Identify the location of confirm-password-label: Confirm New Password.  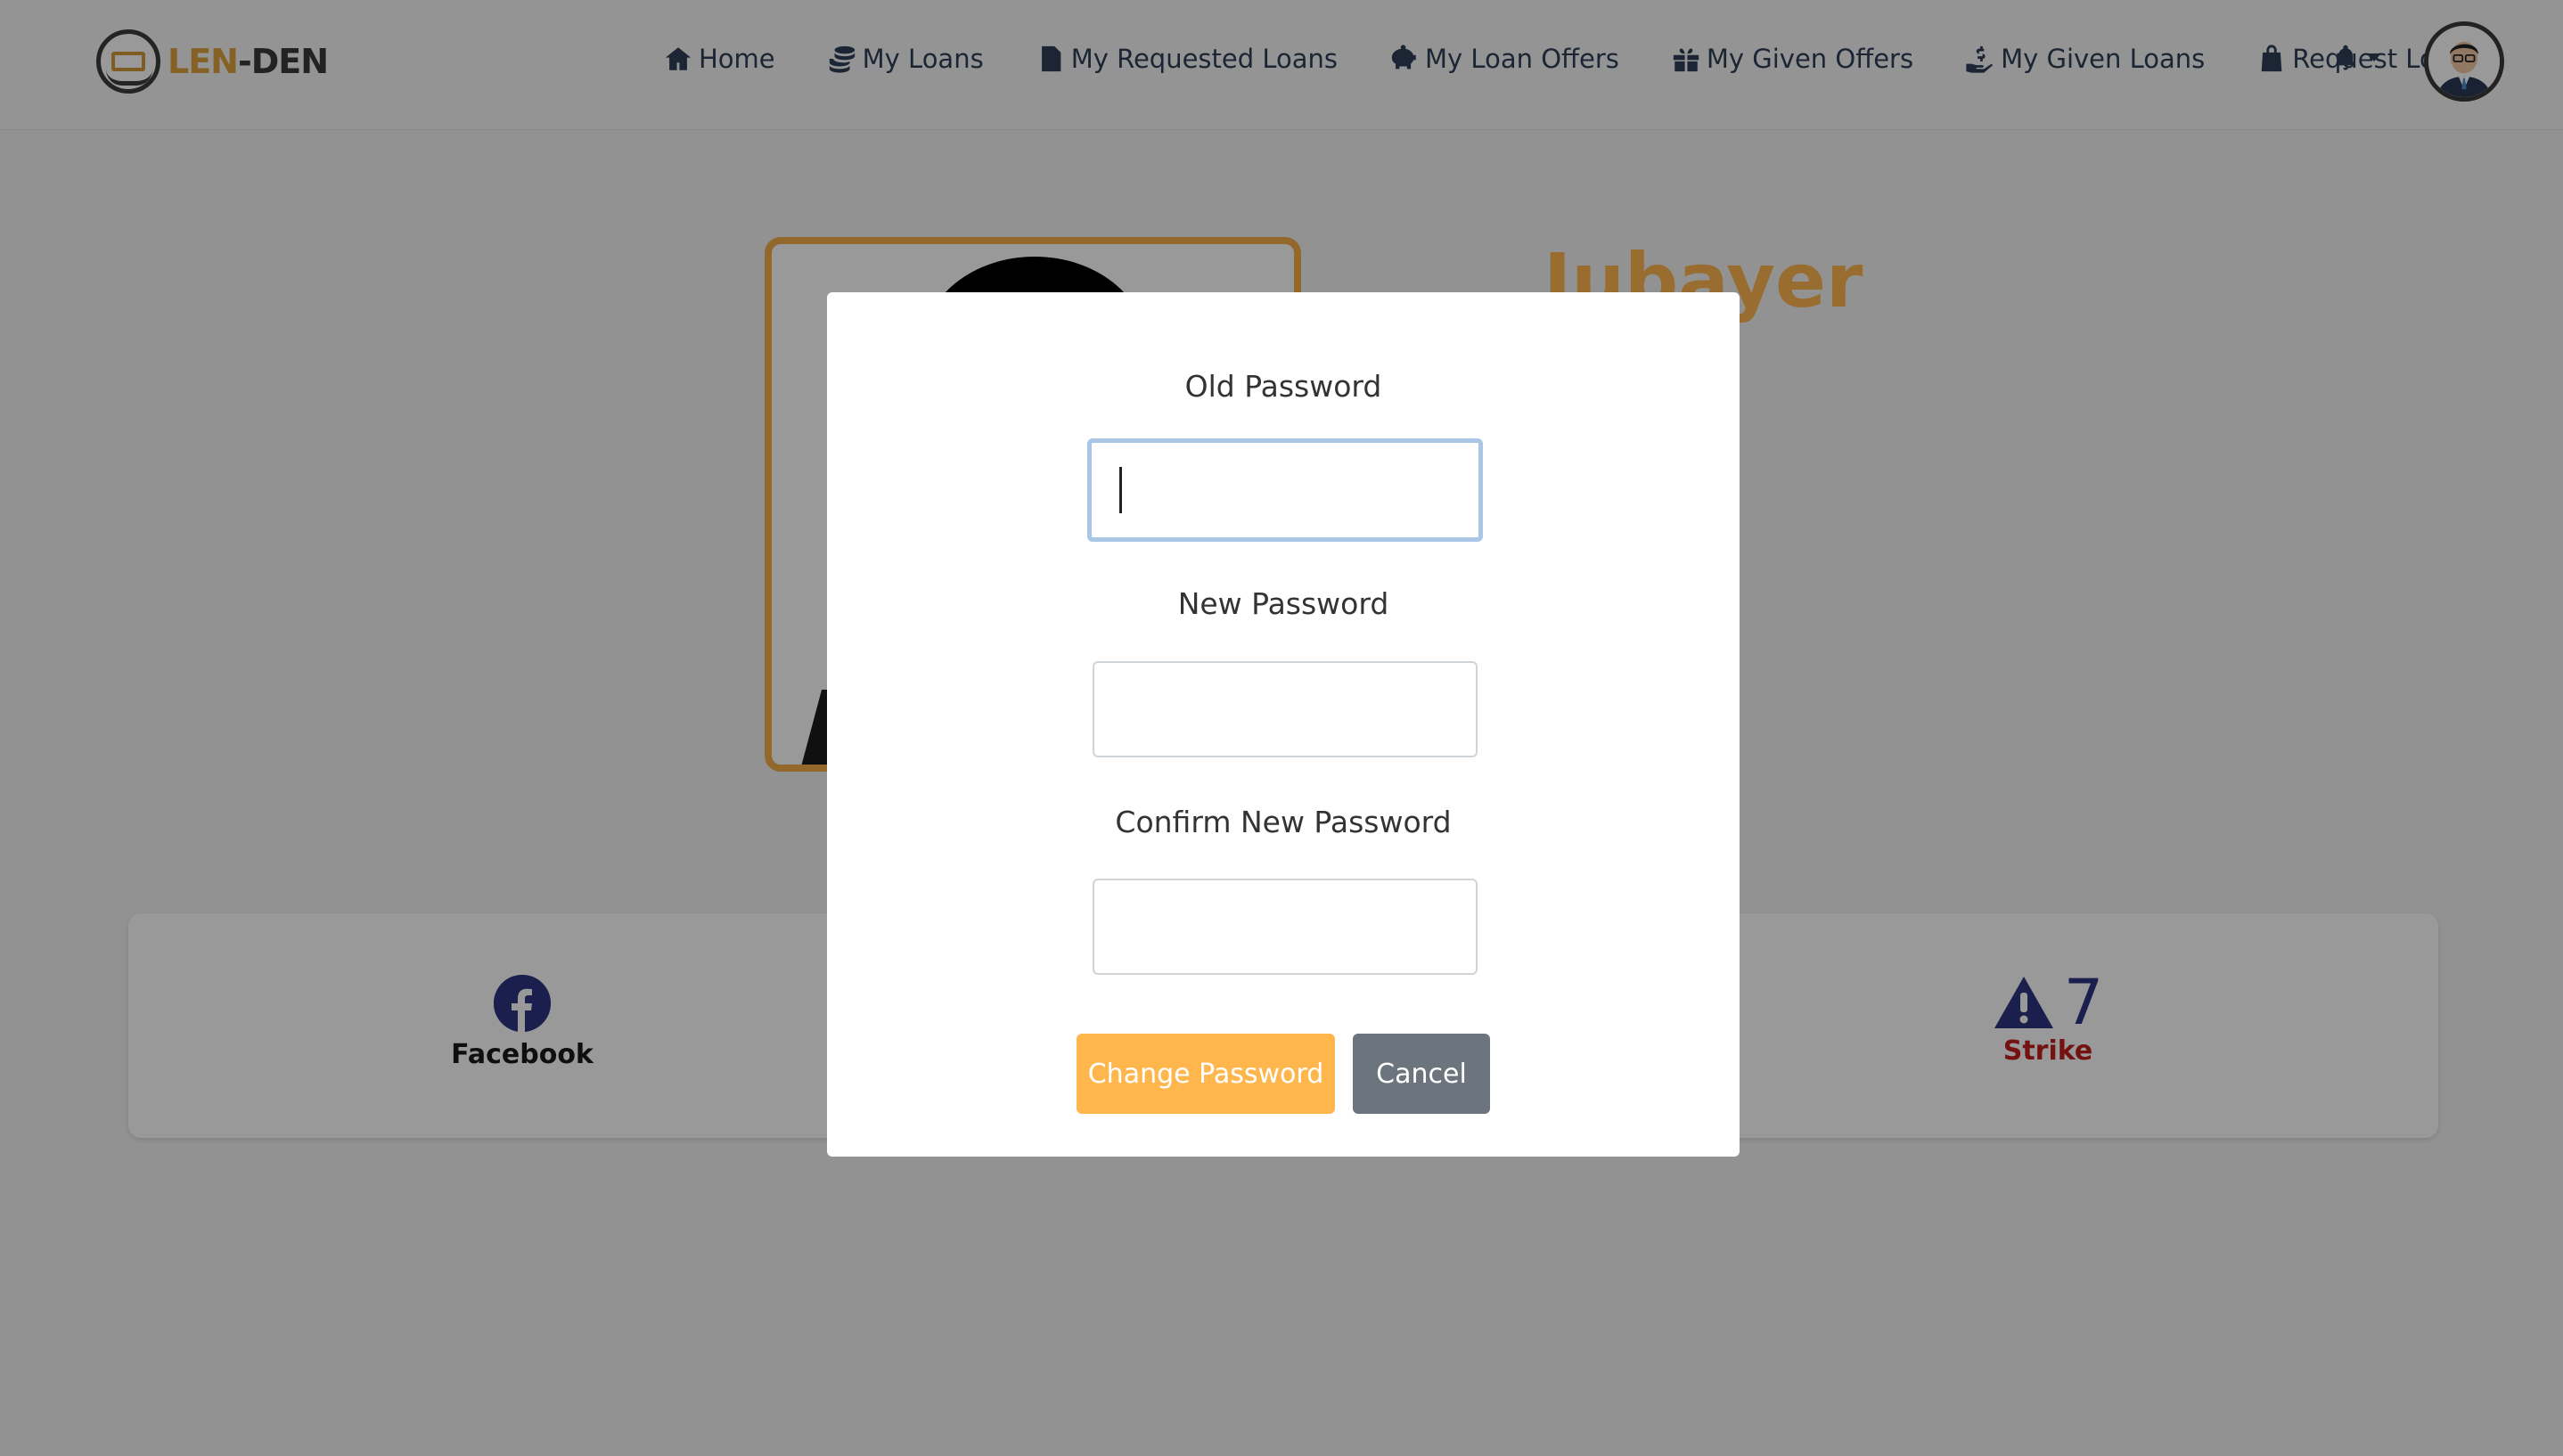
(1283, 822).